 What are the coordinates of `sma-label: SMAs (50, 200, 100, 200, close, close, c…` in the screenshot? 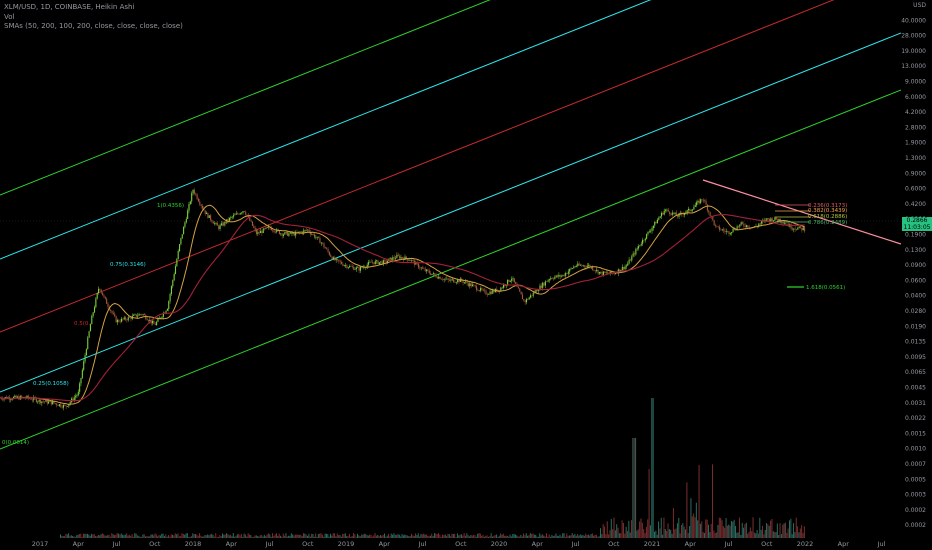 It's located at (93, 27).